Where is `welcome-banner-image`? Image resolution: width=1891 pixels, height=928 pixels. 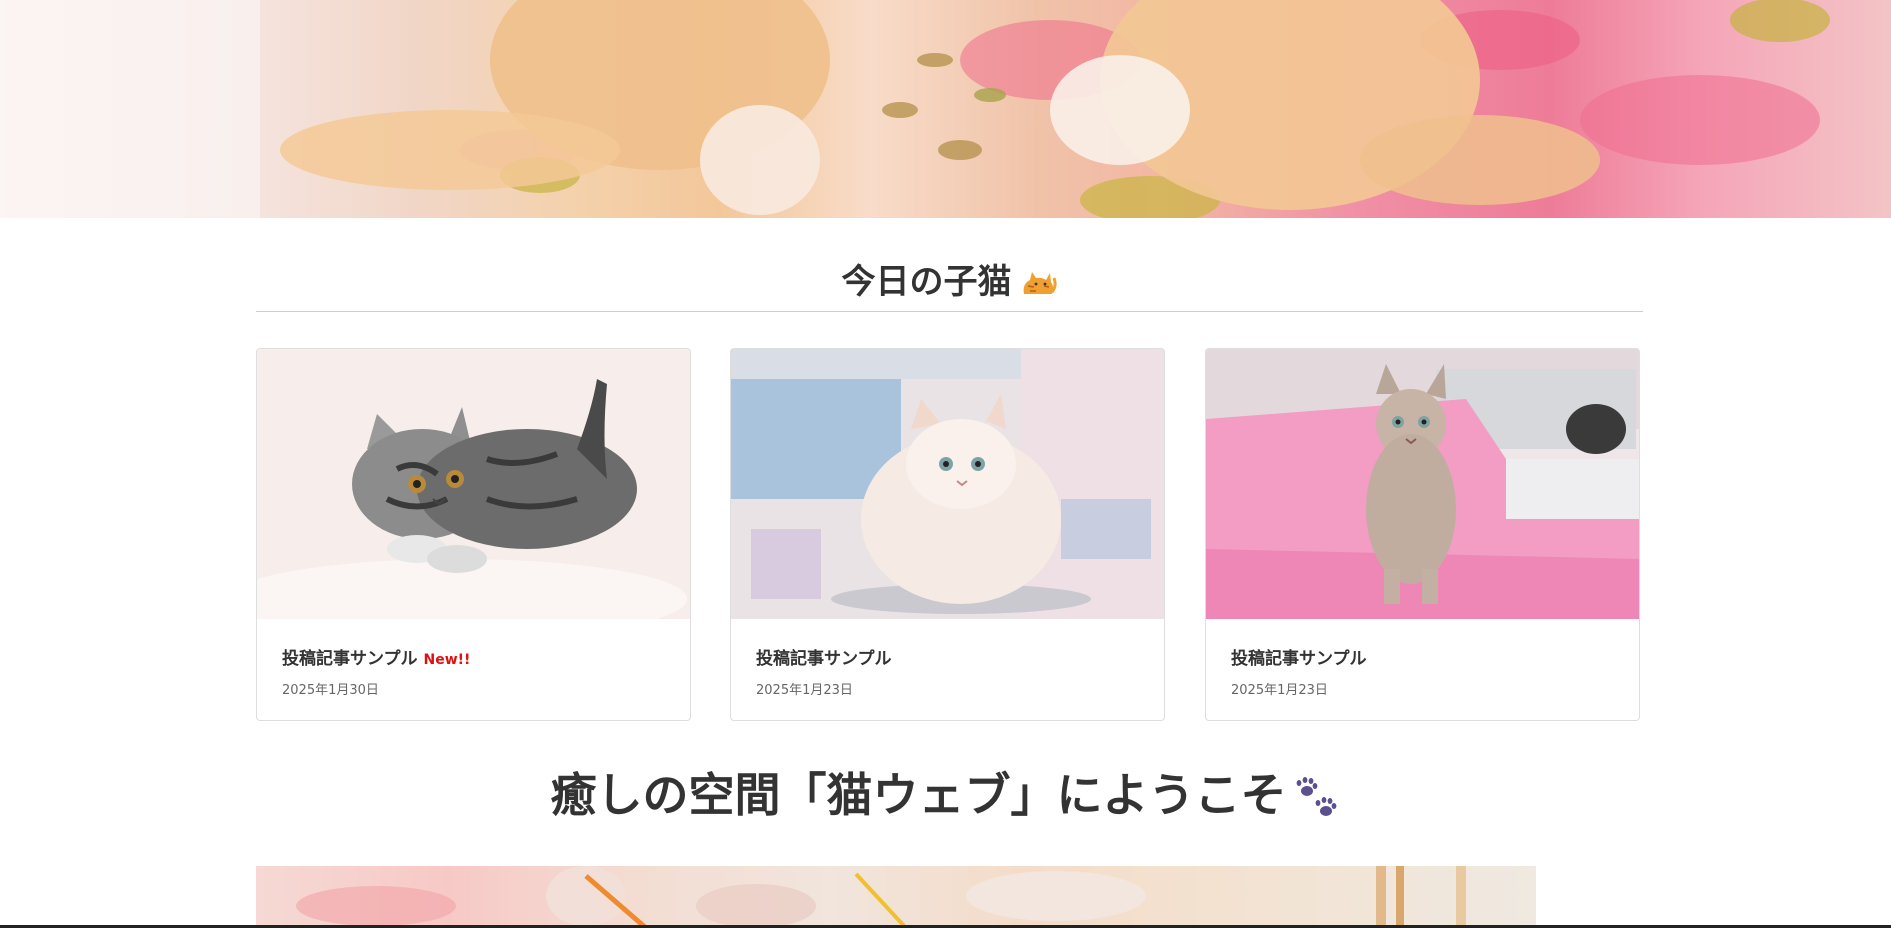
welcome-banner-image is located at coordinates (896, 897).